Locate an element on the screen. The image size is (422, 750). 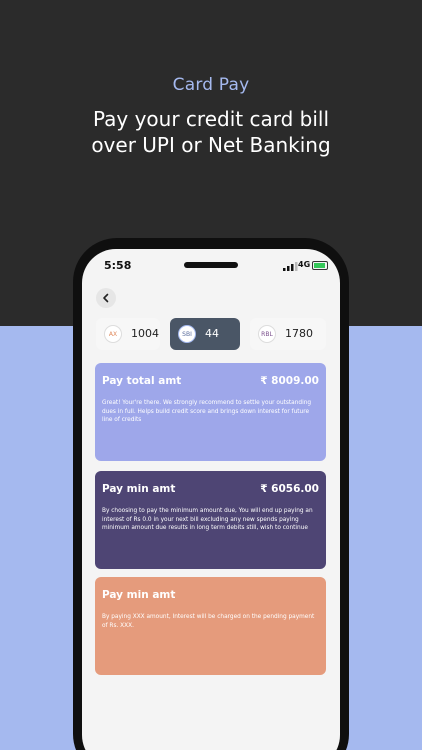
network-label: 4G is located at coordinates (304, 264).